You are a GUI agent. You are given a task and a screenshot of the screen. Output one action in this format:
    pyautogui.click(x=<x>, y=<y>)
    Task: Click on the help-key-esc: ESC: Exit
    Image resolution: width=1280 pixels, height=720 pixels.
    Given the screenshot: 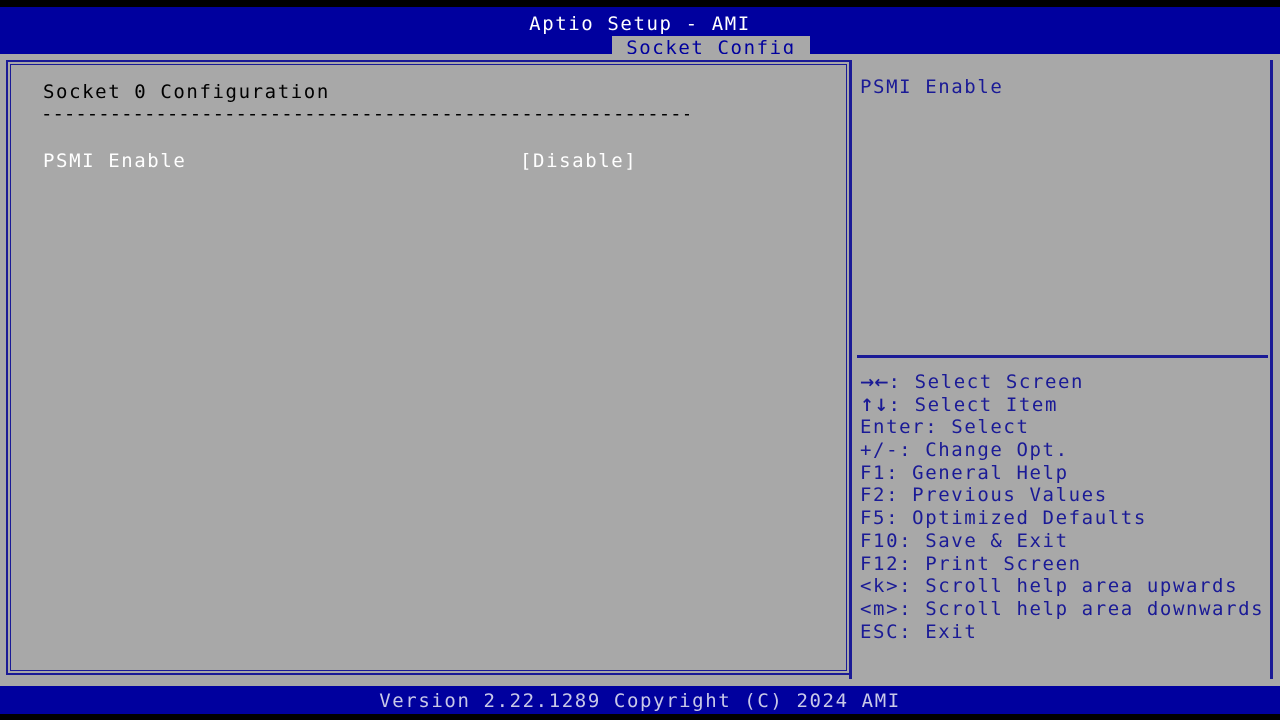 What is the action you would take?
    pyautogui.click(x=1065, y=632)
    